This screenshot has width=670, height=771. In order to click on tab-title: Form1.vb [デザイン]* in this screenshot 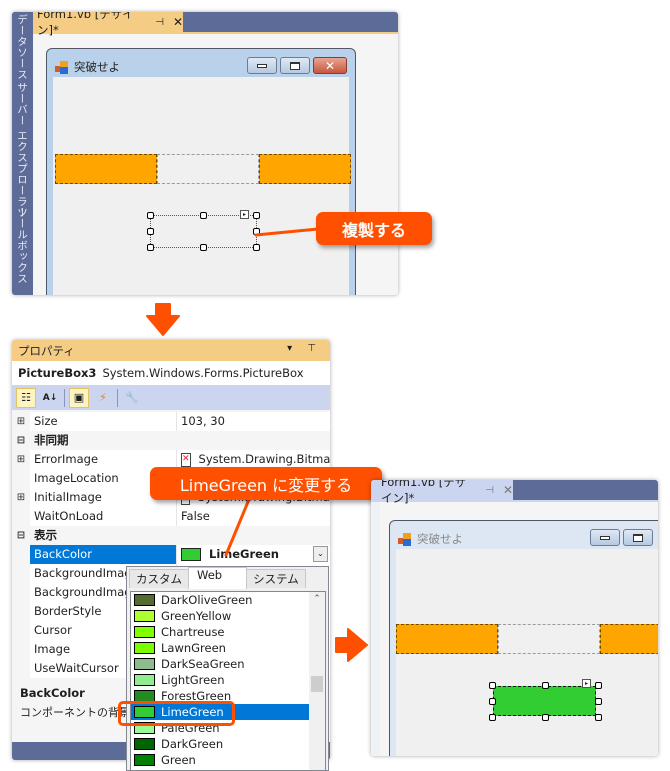, I will do `click(424, 492)`.